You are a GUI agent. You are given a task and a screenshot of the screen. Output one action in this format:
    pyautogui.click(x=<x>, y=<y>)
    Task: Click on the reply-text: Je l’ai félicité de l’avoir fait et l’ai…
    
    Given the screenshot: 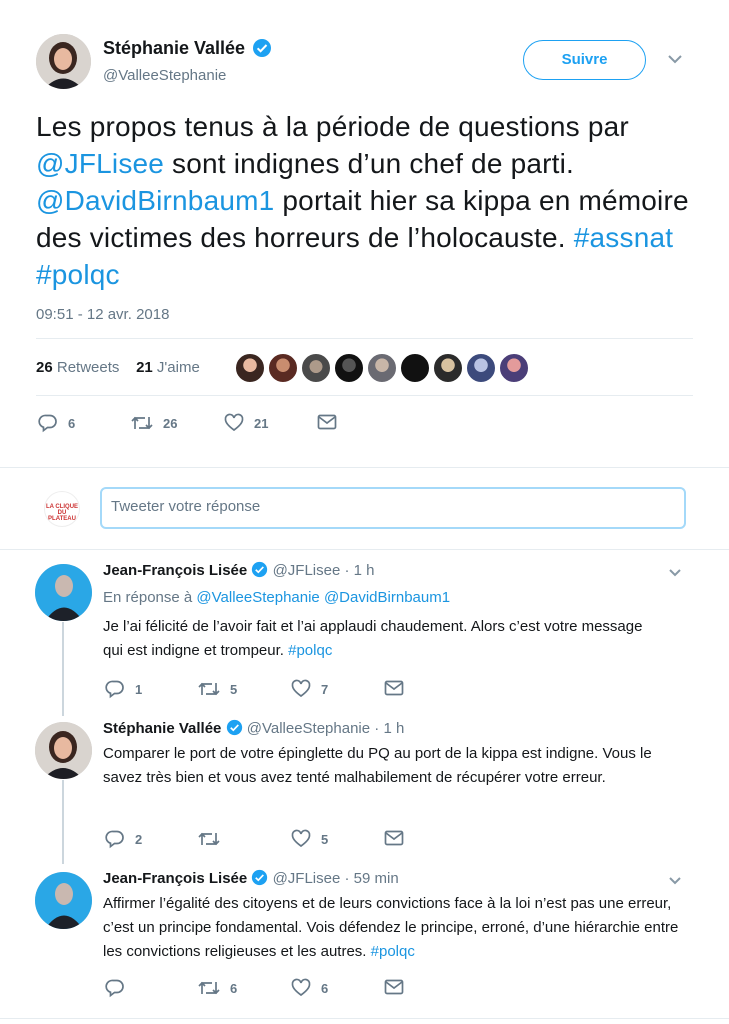 What is the action you would take?
    pyautogui.click(x=383, y=639)
    